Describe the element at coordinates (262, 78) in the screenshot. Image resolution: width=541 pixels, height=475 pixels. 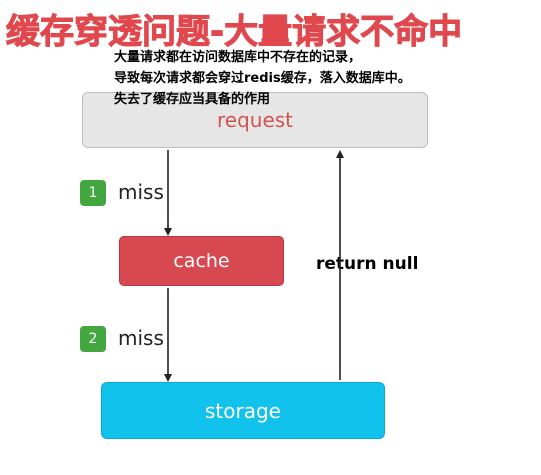
I see `note-line-2: 导致每次请求都会穿过redis缓存，落入数据库中。` at that location.